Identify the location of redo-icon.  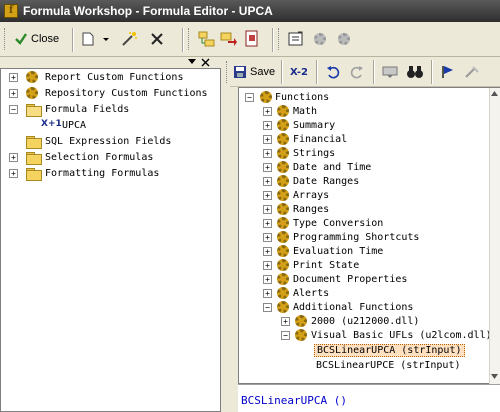
(356, 72).